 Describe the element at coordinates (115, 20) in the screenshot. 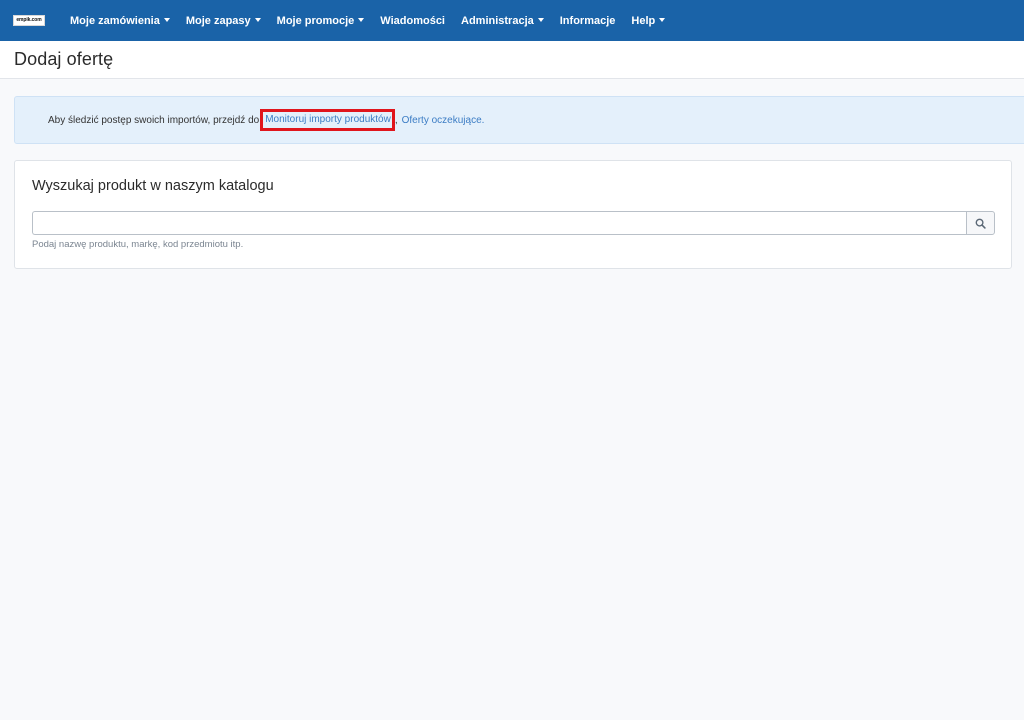

I see `nav-item-label: Moje zamówienia` at that location.